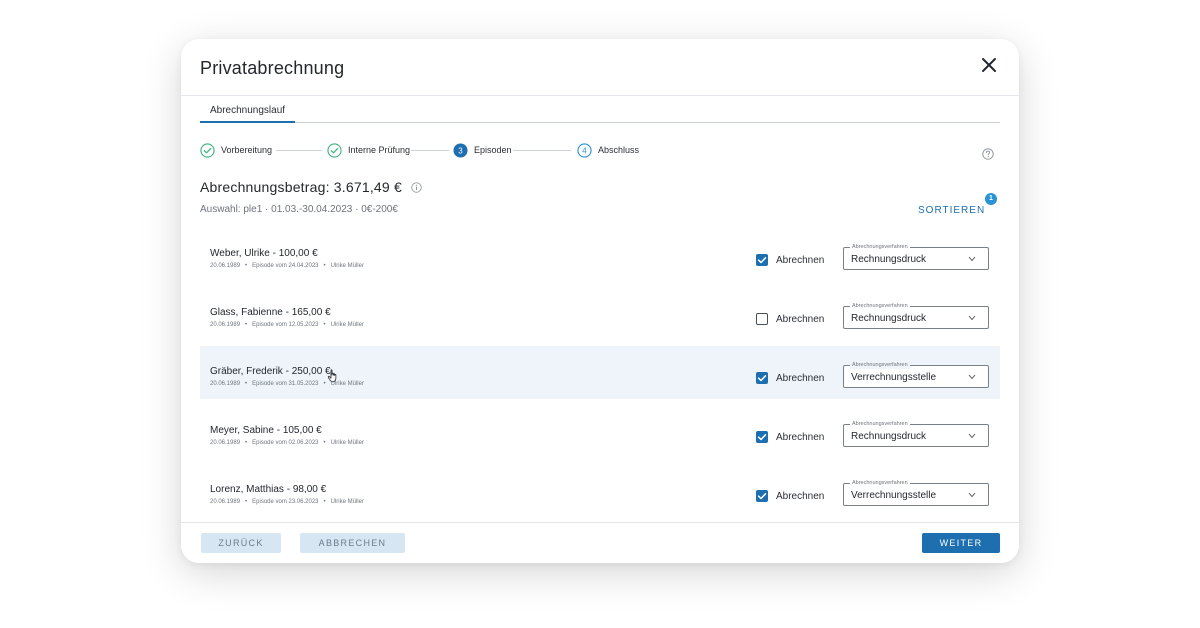  What do you see at coordinates (268, 489) in the screenshot?
I see `patient-title: Lorenz, Matthias - 98,00 €` at bounding box center [268, 489].